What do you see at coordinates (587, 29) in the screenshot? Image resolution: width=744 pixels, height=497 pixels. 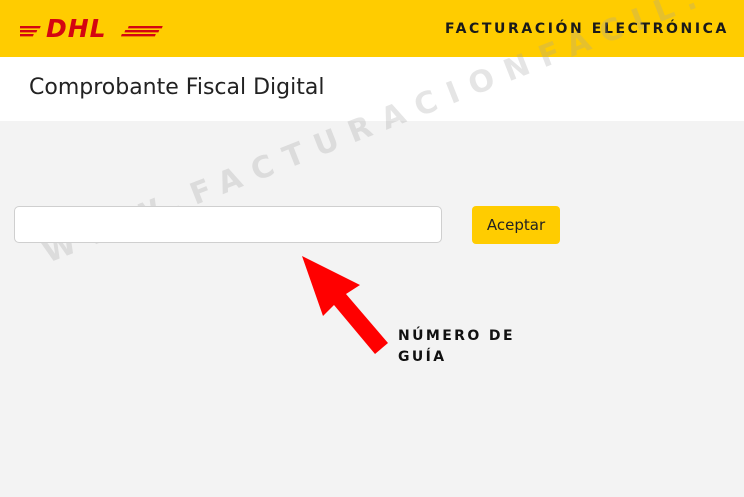 I see `header-title: FACTURACIÓN ELECTRÓNICA` at bounding box center [587, 29].